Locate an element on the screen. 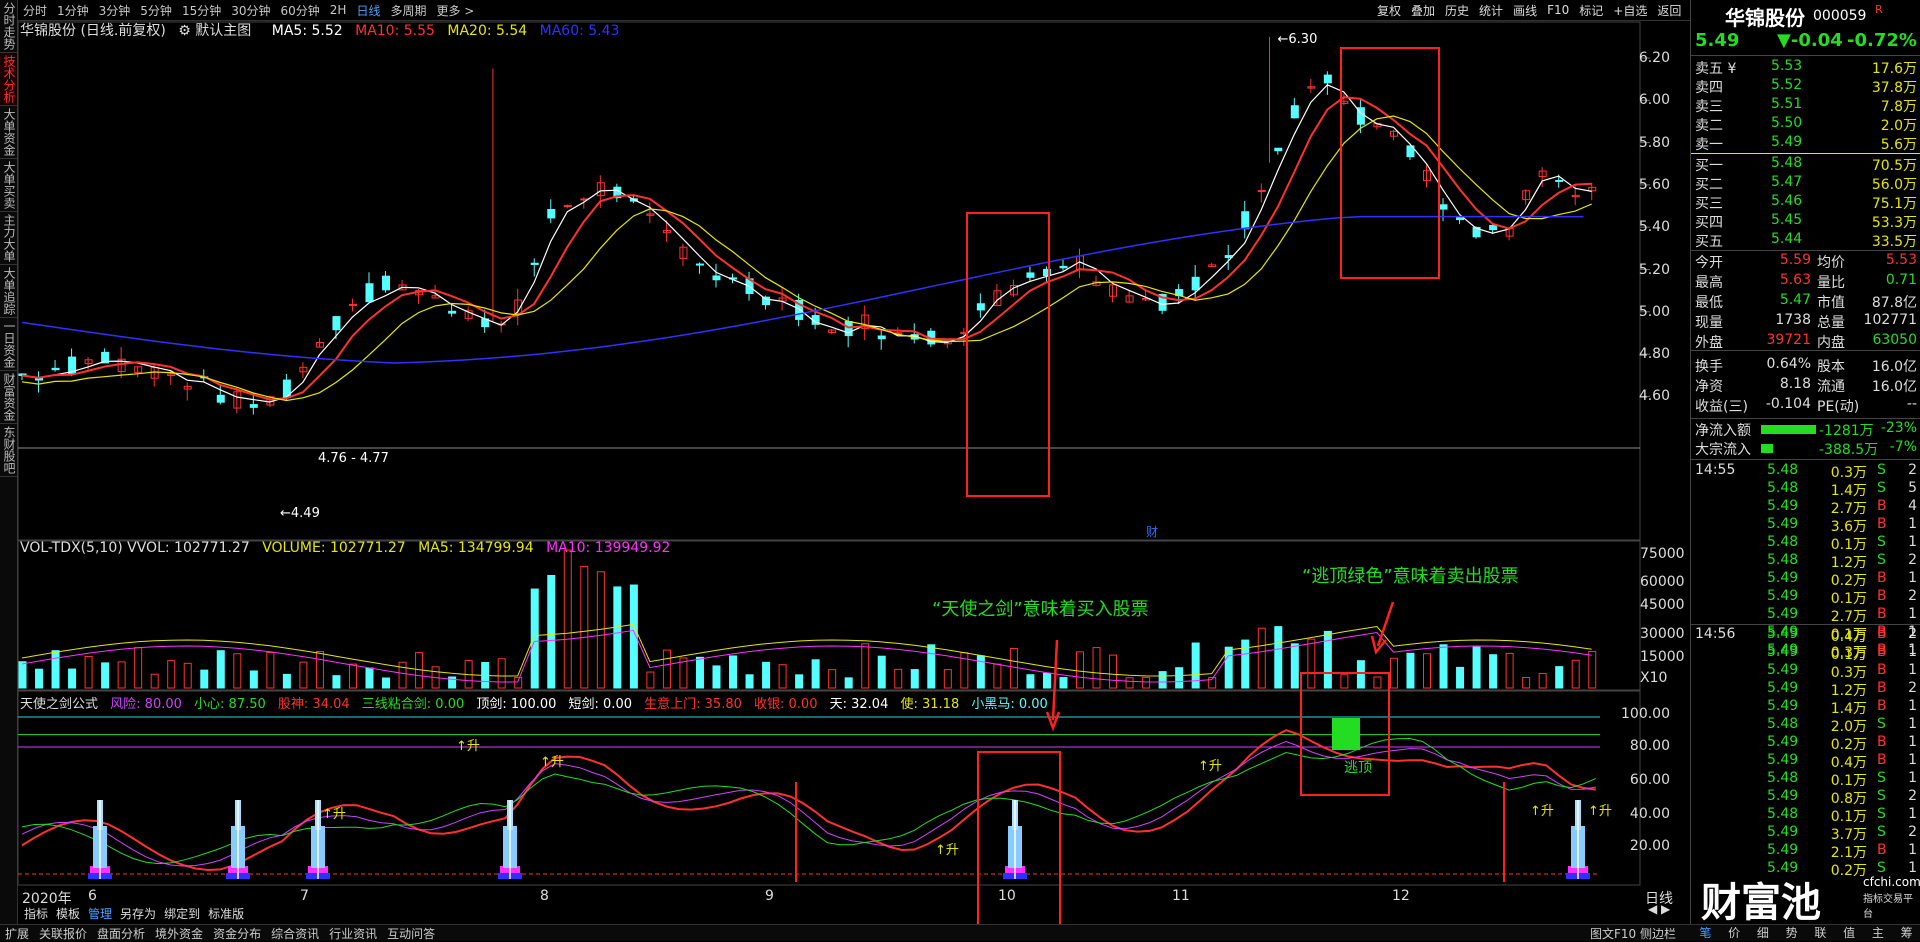 The image size is (1920, 942). stat-label: 现量 is located at coordinates (1709, 323).